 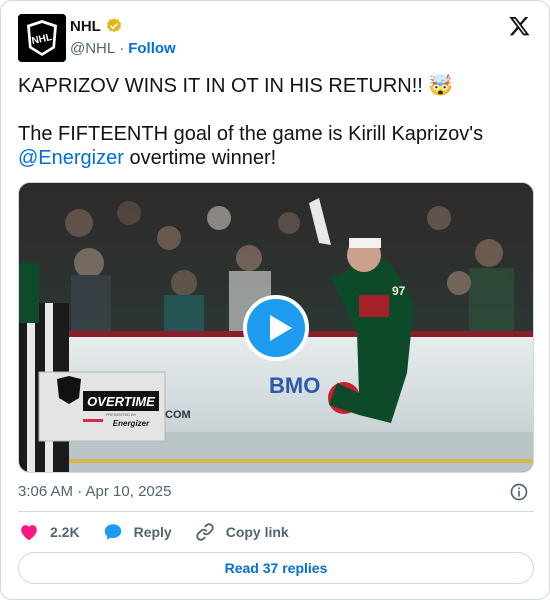 I want to click on author-handle: @NHL, so click(x=92, y=48).